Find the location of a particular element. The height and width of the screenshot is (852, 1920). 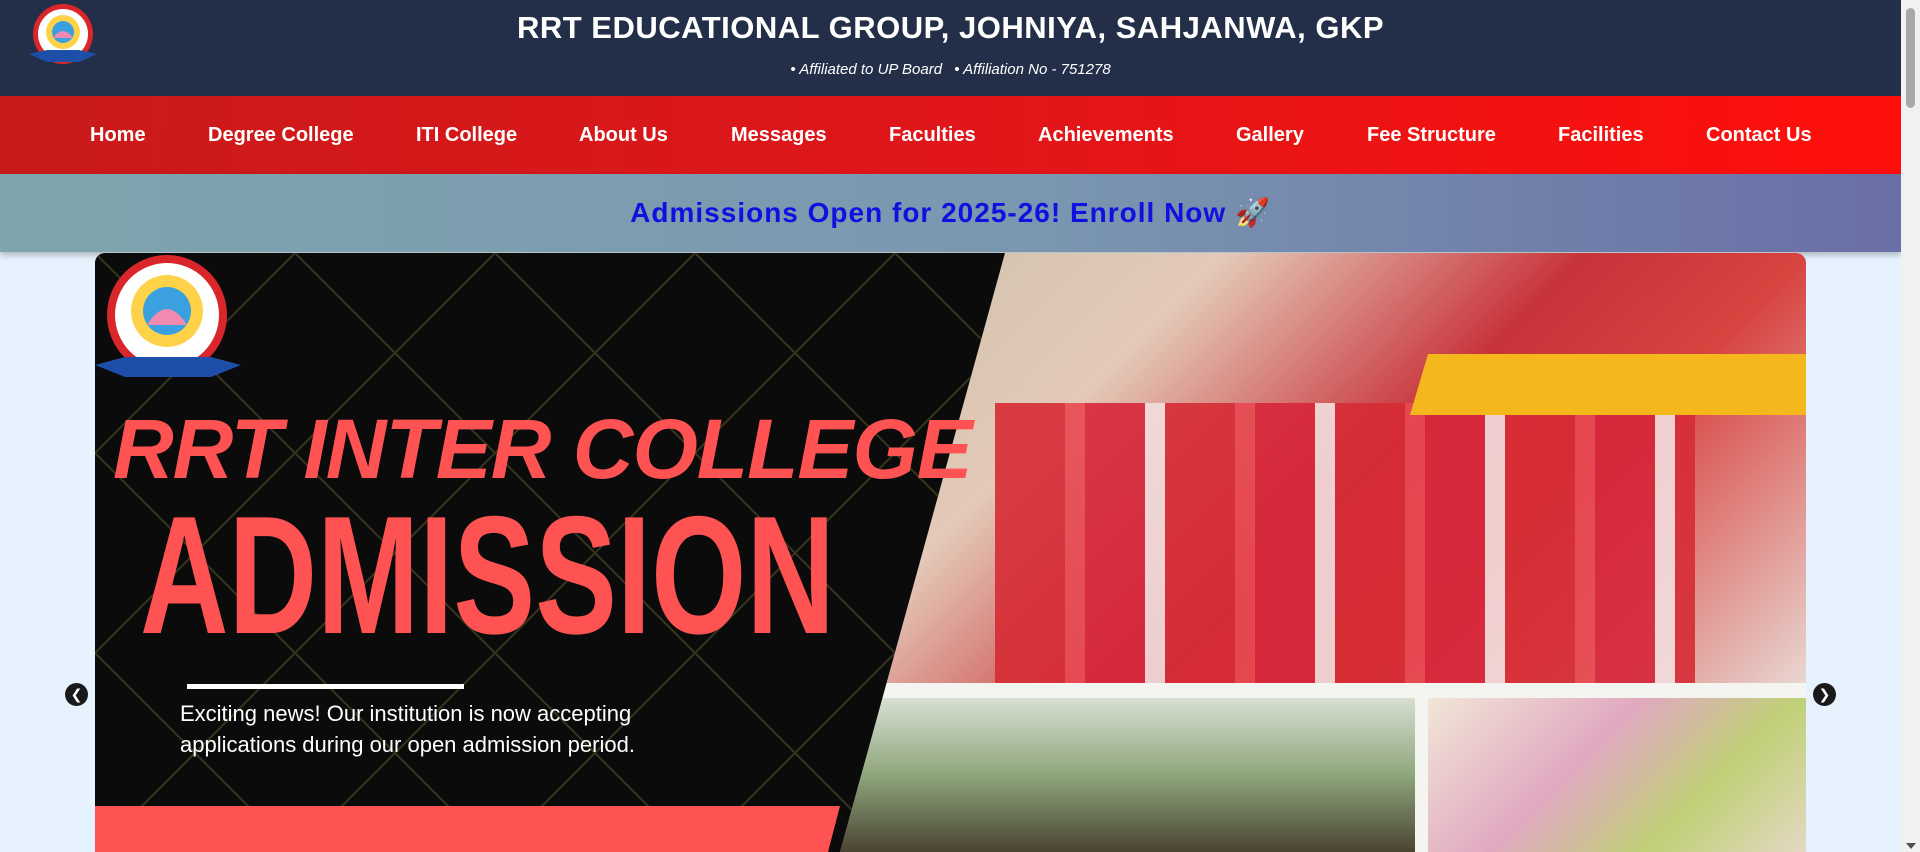

artwork-photo is located at coordinates (1617, 775).